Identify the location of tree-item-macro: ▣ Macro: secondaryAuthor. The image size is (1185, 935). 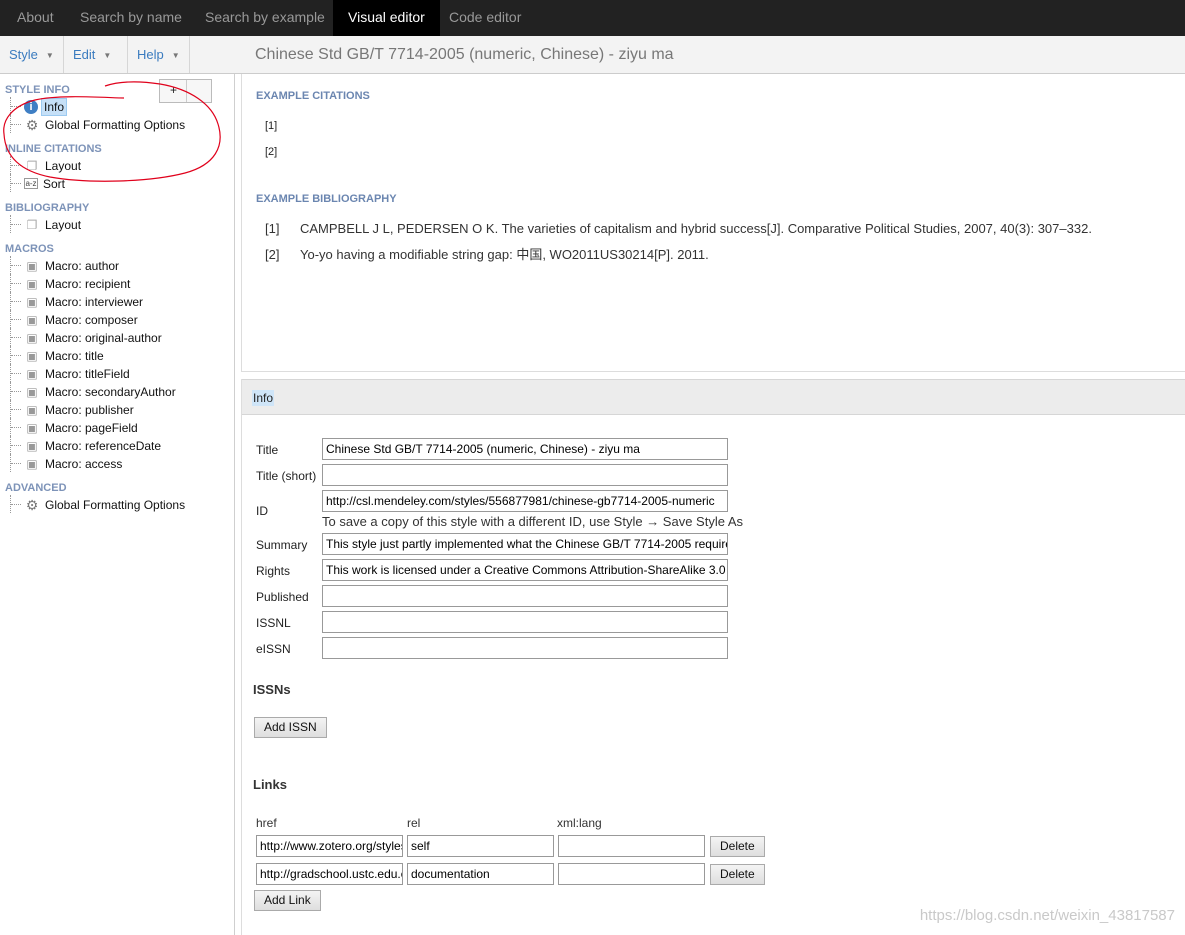
(94, 391).